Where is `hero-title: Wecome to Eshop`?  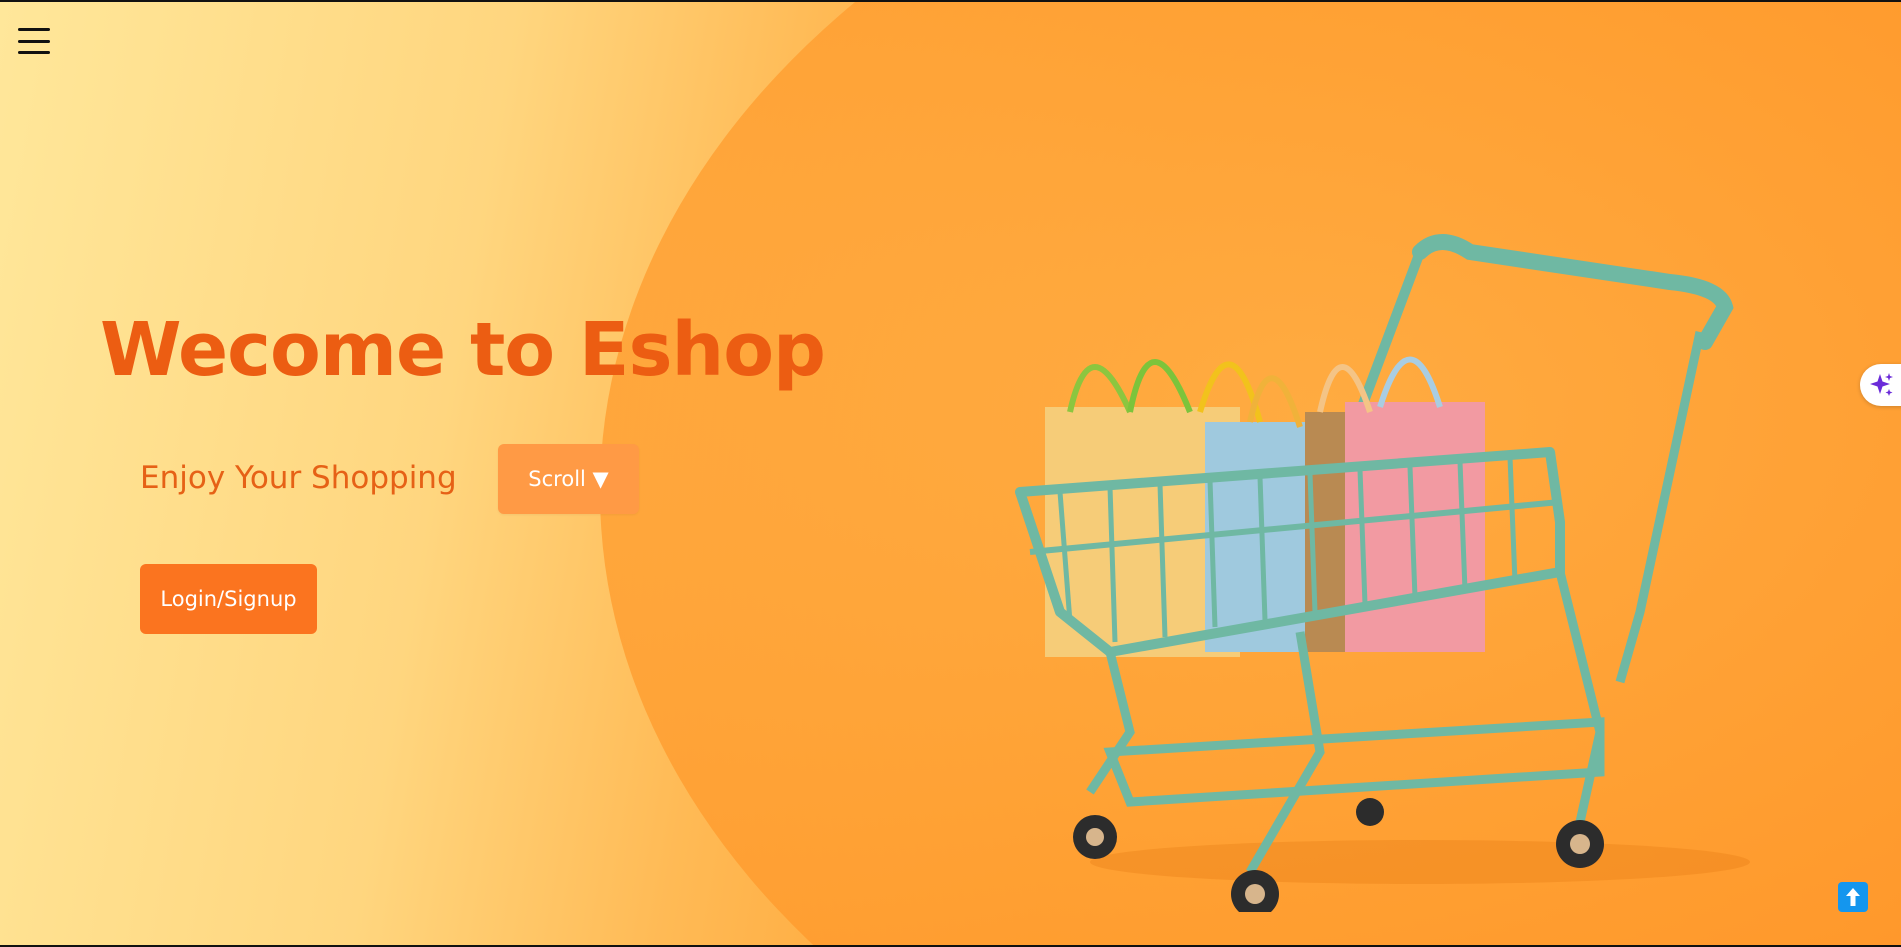
hero-title: Wecome to Eshop is located at coordinates (463, 350).